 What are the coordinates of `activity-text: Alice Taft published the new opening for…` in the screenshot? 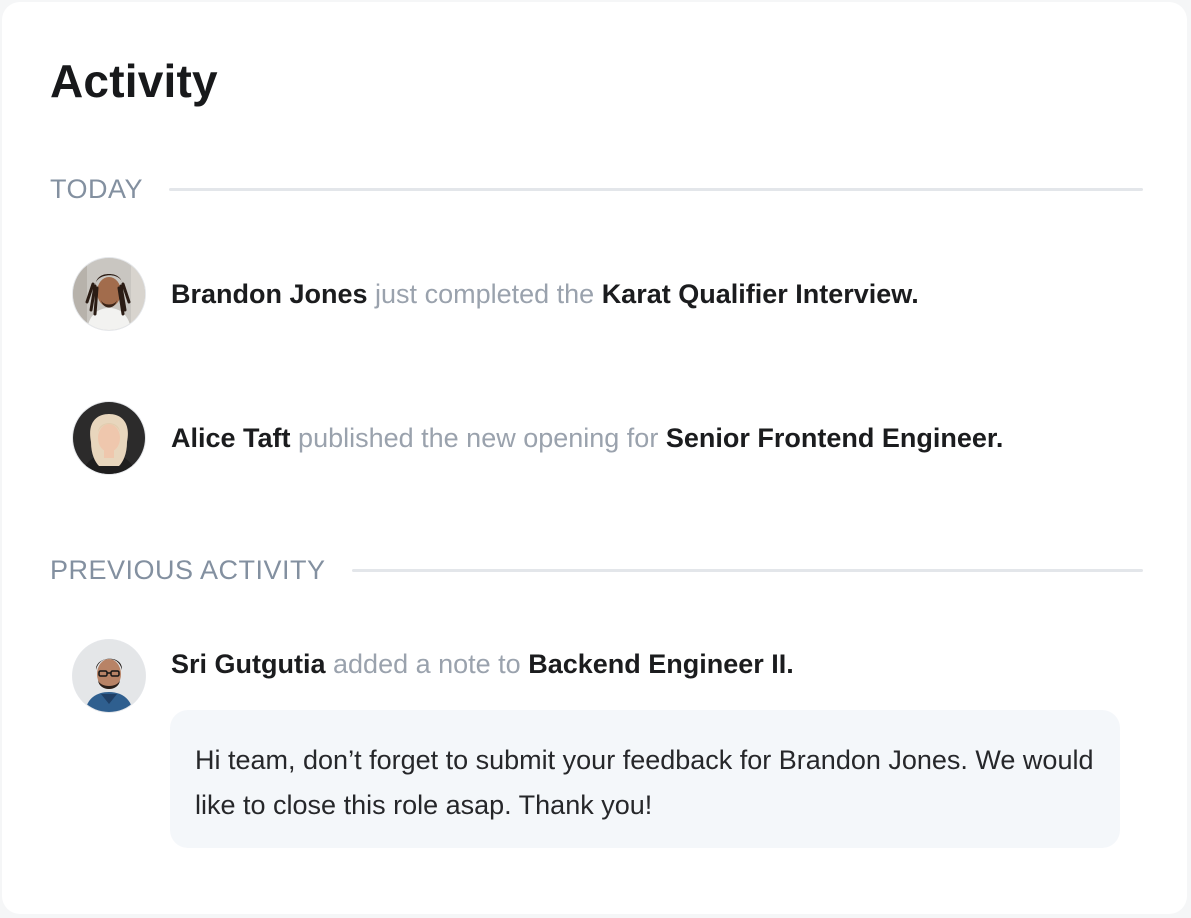 It's located at (587, 438).